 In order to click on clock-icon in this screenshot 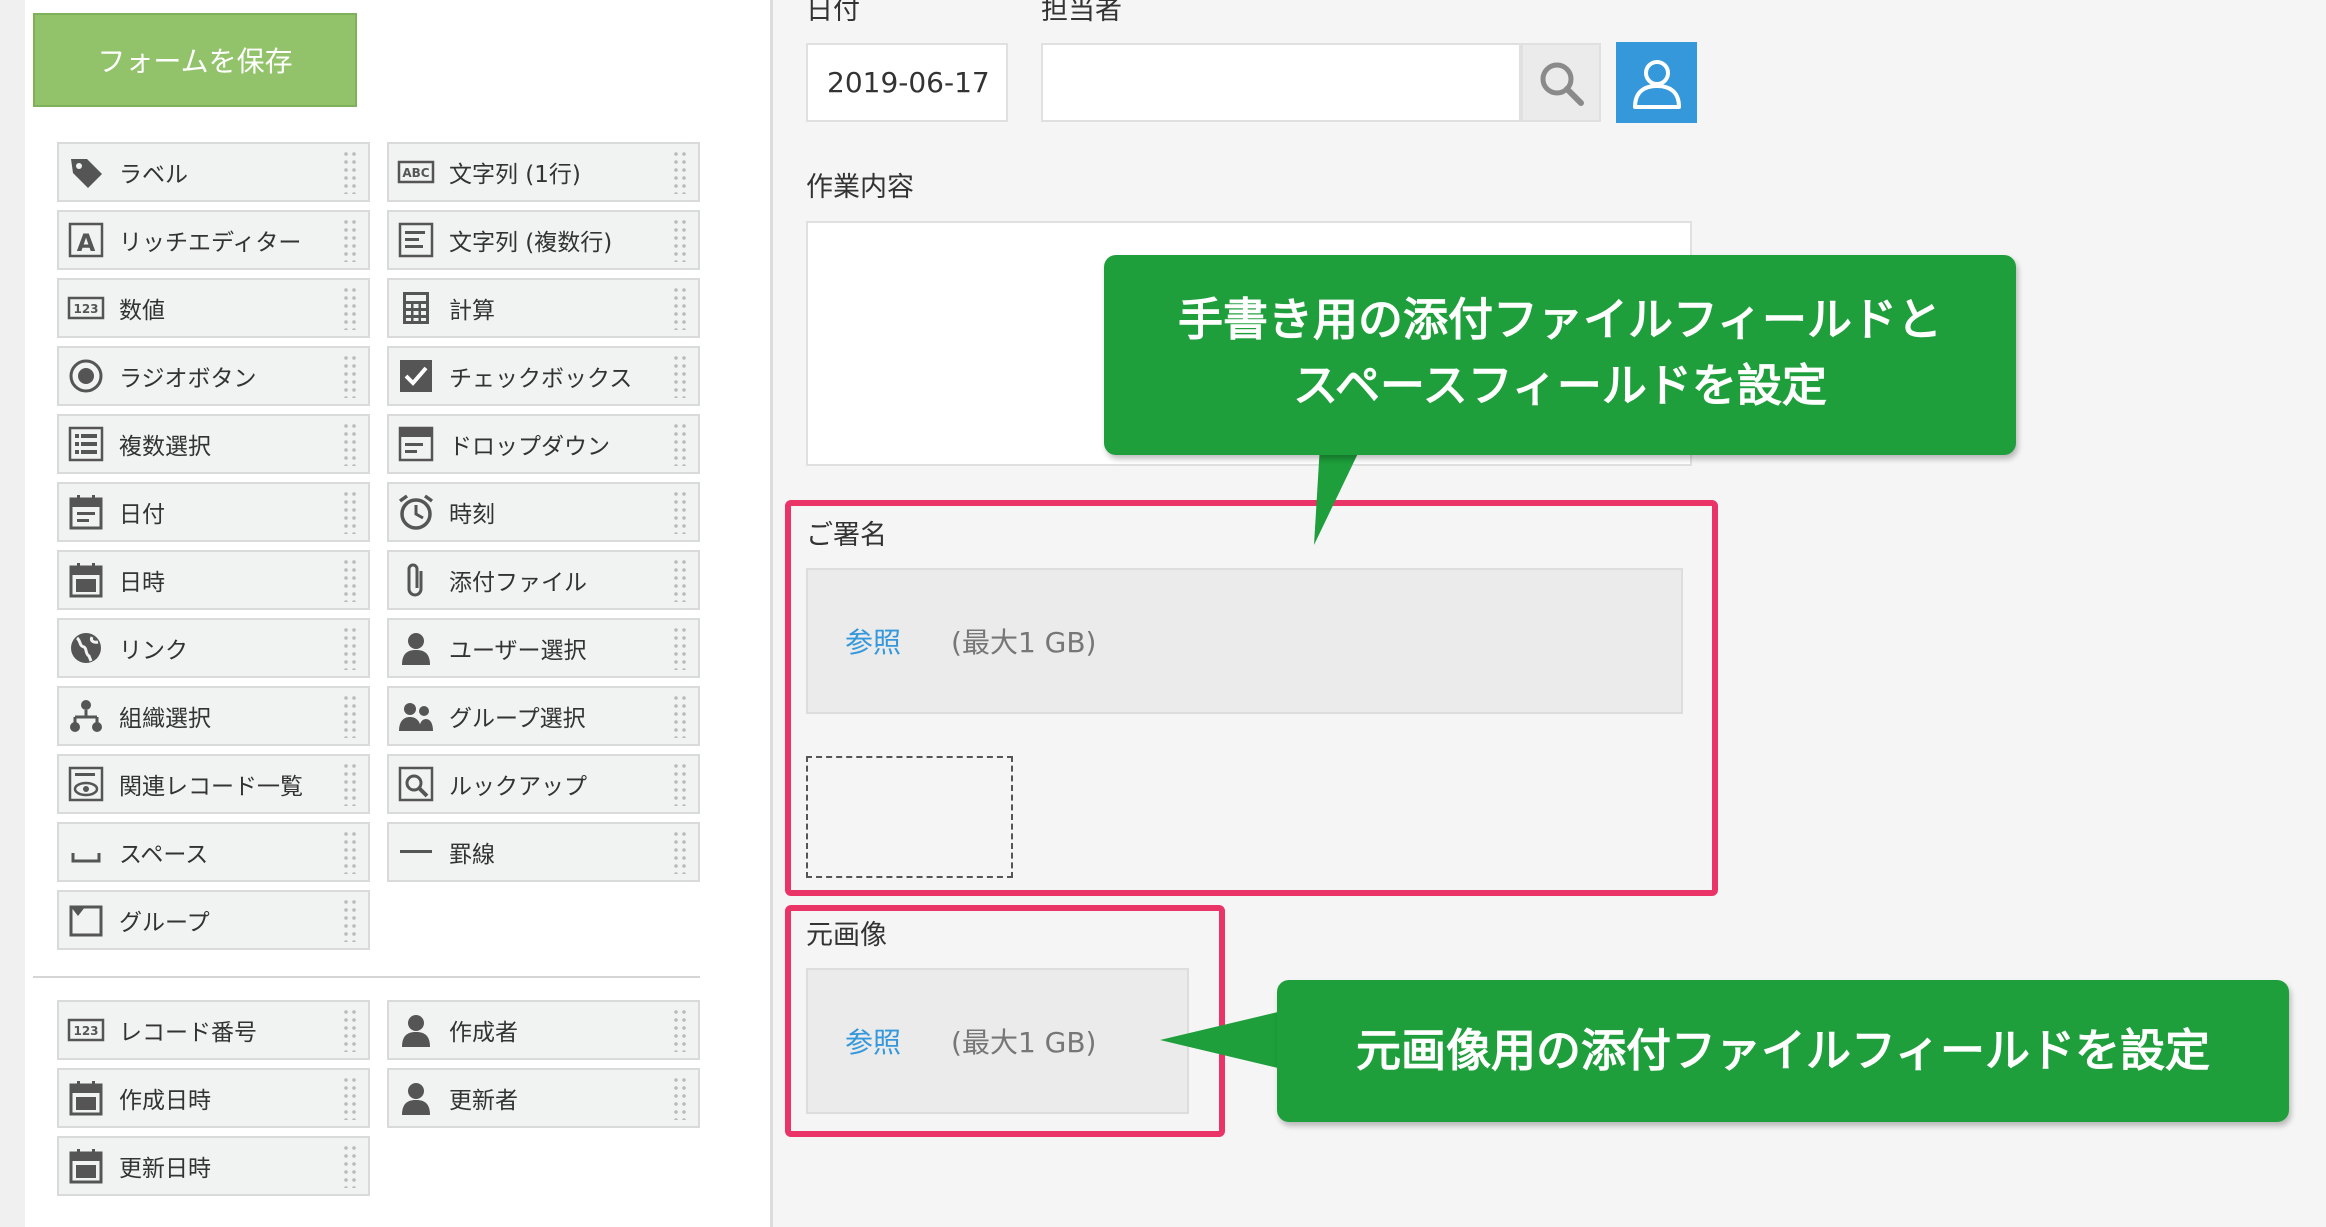, I will do `click(416, 512)`.